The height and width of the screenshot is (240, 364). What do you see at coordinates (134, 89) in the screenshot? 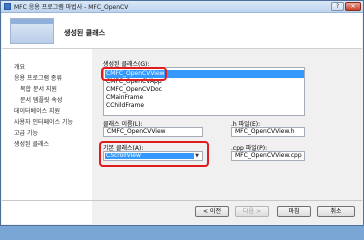
I see `list-item: CMFC_OpenCVDoc` at bounding box center [134, 89].